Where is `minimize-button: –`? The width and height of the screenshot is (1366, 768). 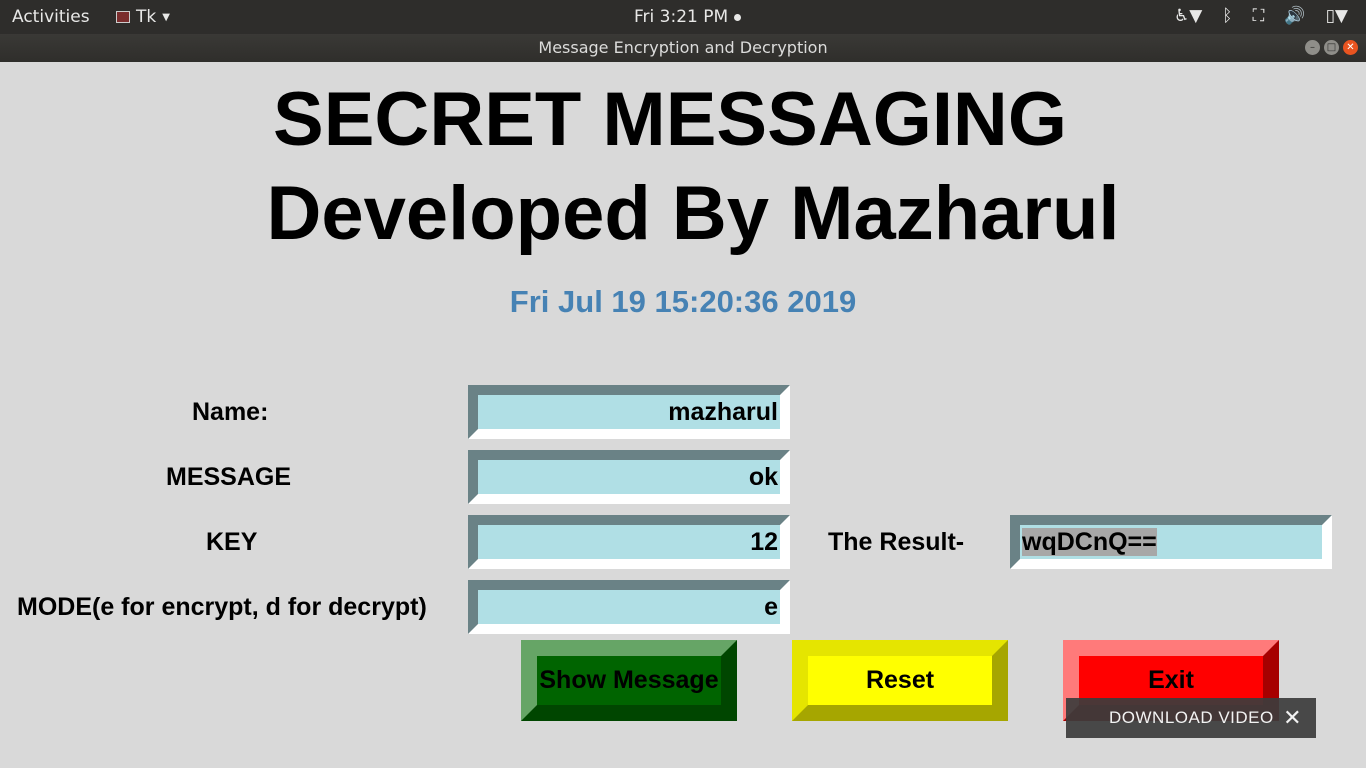
minimize-button: – is located at coordinates (1312, 47).